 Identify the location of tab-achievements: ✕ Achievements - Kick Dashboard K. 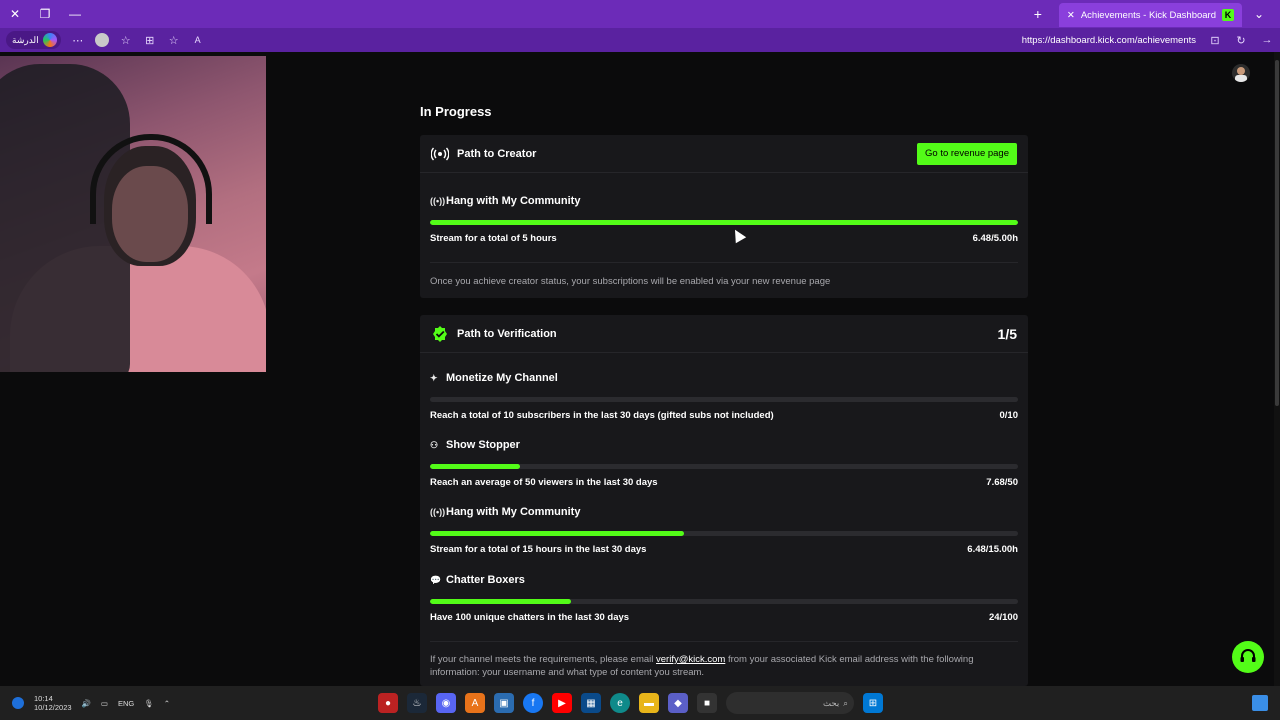
(1150, 15).